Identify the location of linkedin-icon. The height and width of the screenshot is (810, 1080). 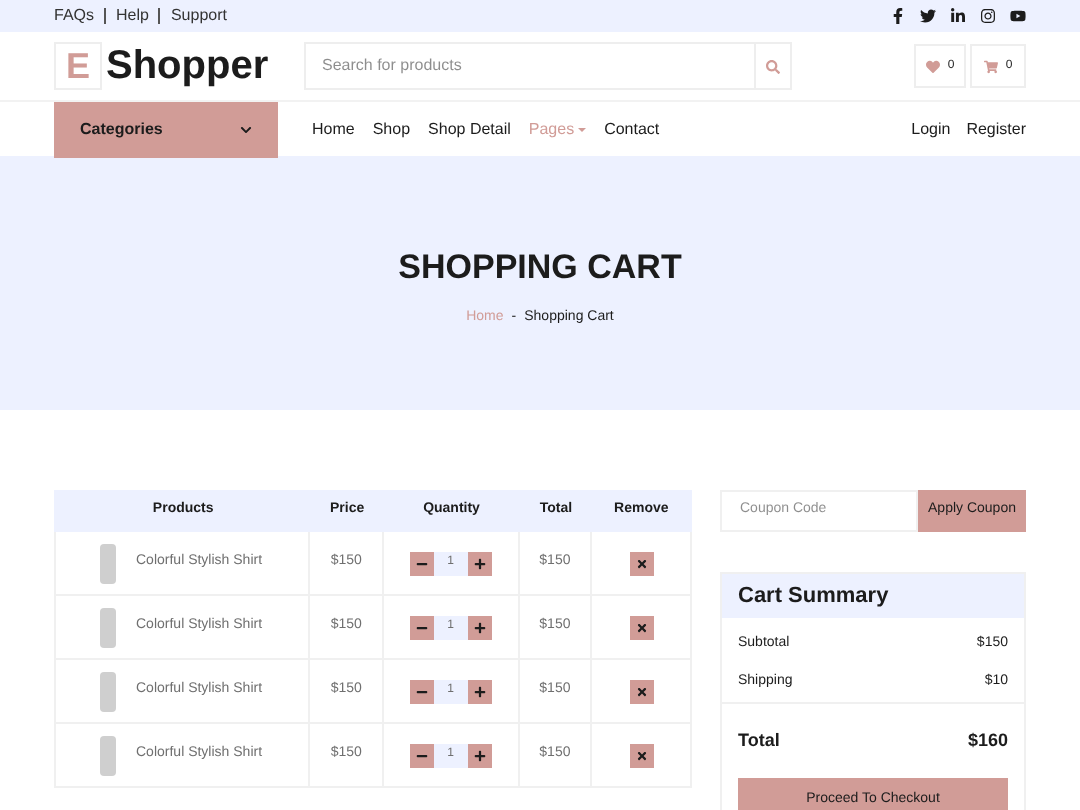
(958, 16).